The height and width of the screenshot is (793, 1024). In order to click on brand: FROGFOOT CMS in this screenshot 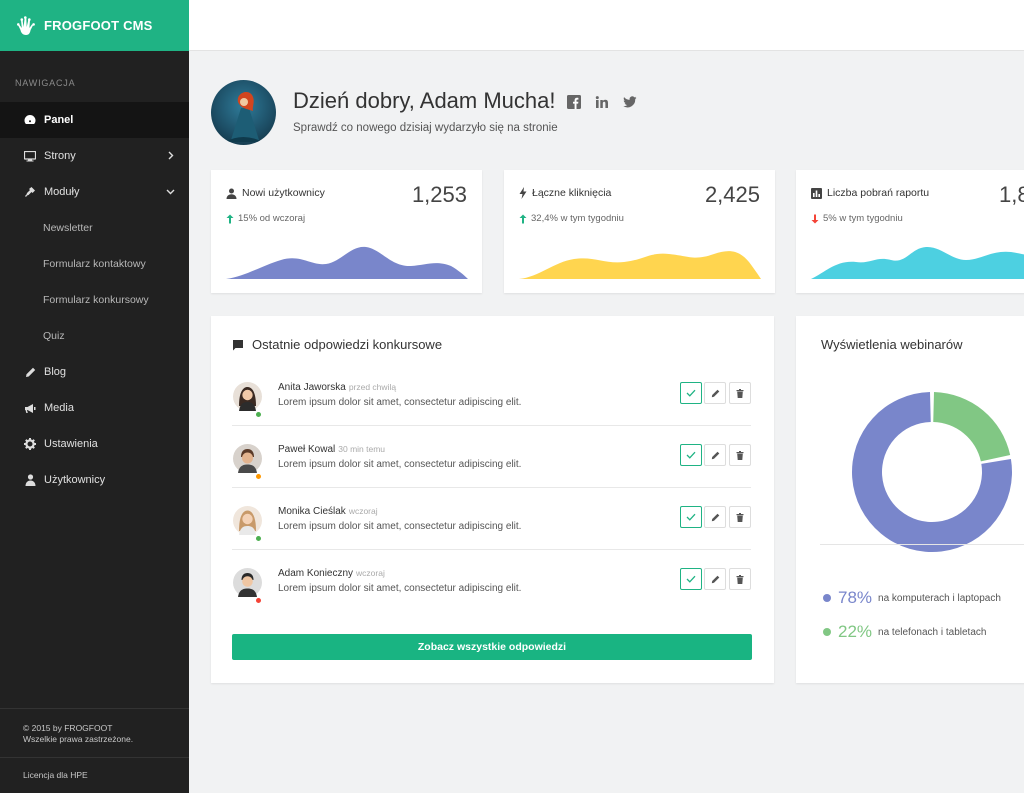, I will do `click(94, 25)`.